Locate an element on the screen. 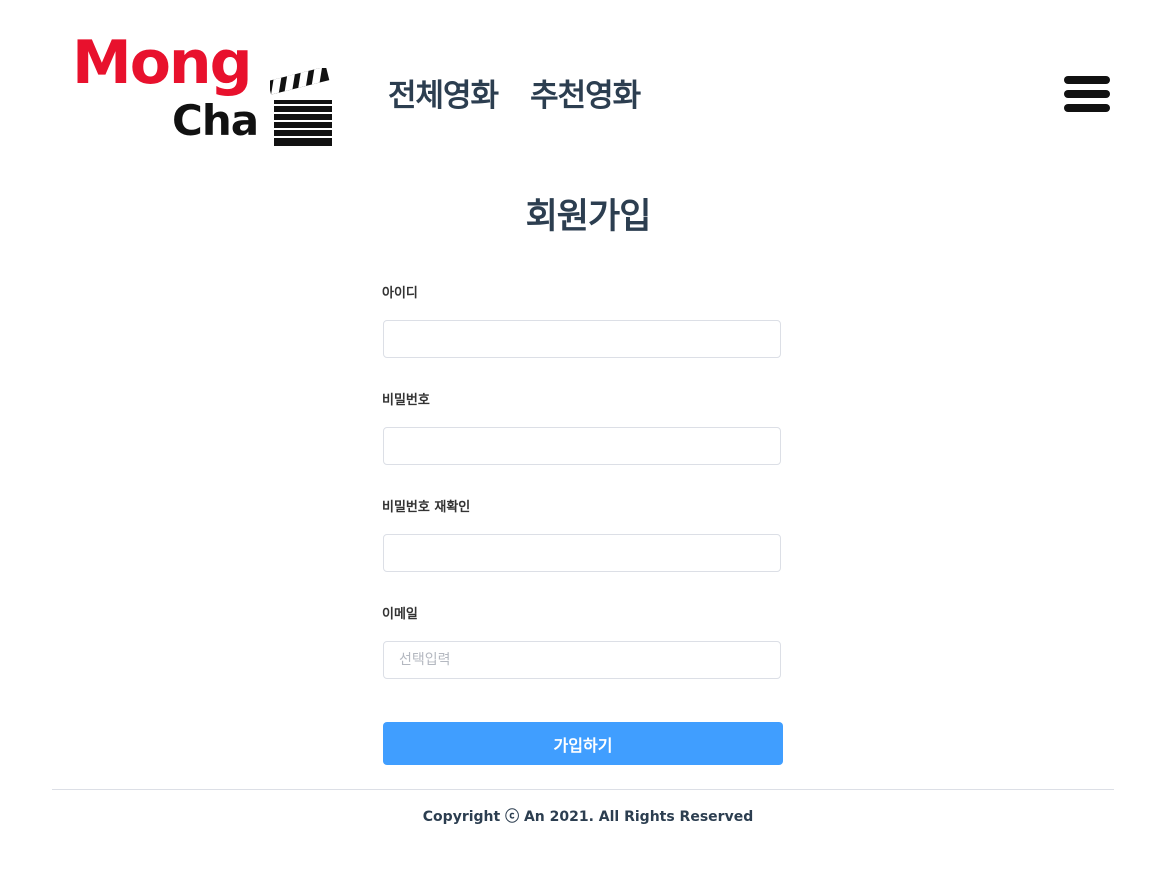  password-confirm-label: 비밀번호 재확인 is located at coordinates (426, 507).